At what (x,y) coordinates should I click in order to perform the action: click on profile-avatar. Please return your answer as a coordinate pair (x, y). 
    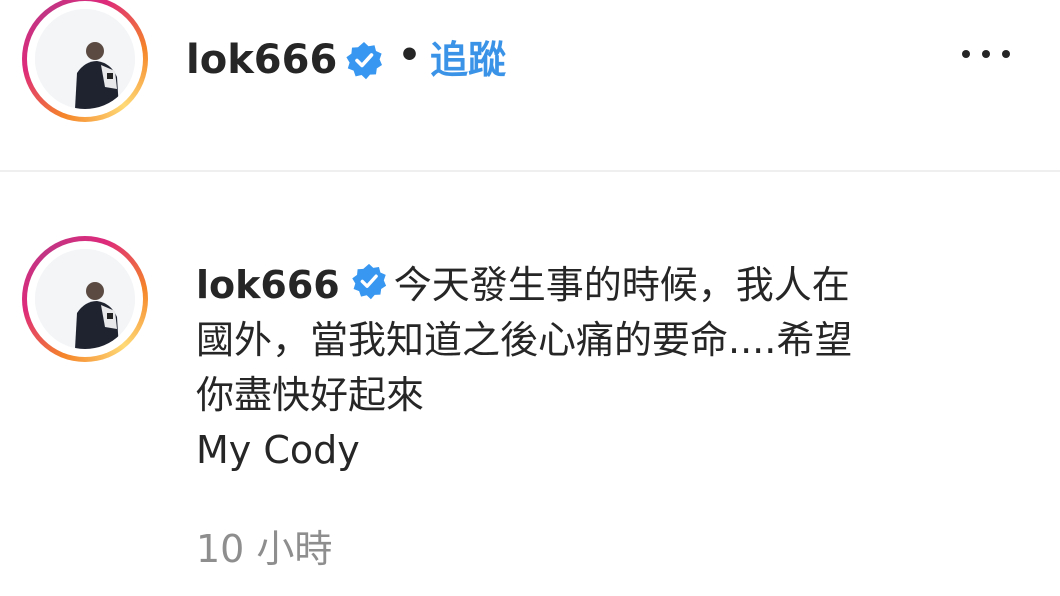
    Looking at the image, I should click on (85, 61).